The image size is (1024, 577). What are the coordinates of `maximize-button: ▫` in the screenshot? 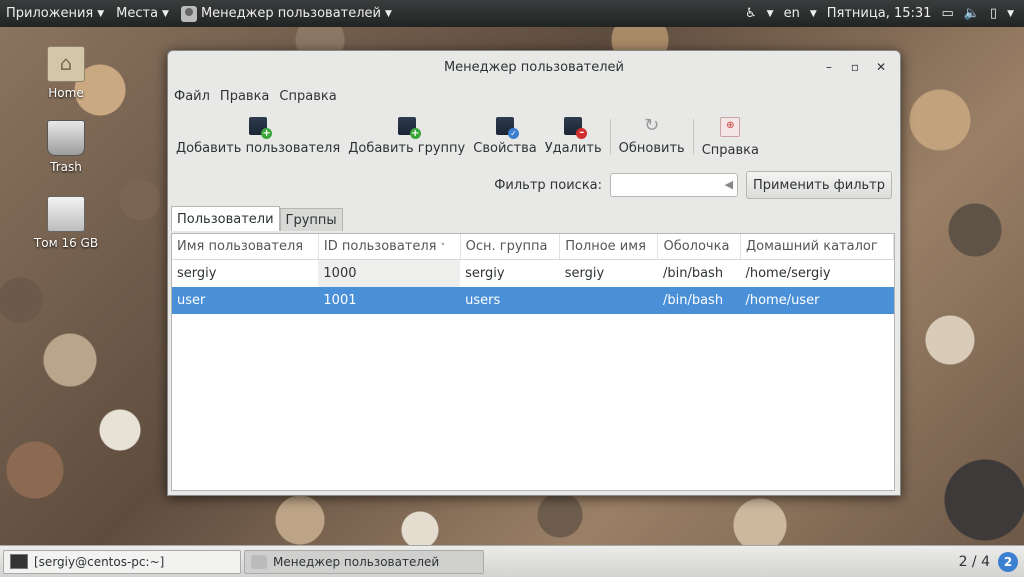 It's located at (855, 67).